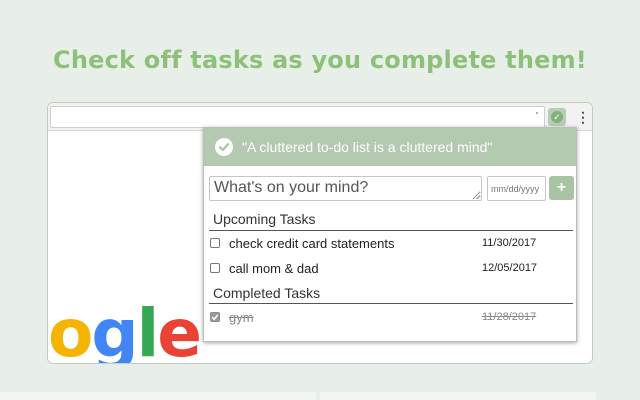 The height and width of the screenshot is (400, 640). What do you see at coordinates (70, 329) in the screenshot?
I see `logo-letter: o` at bounding box center [70, 329].